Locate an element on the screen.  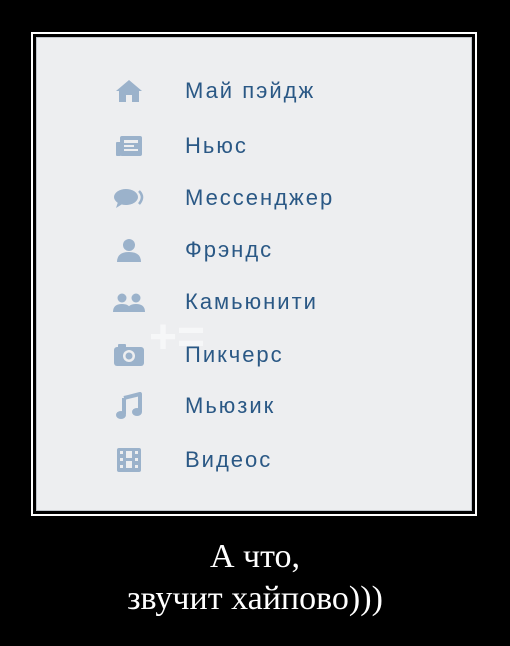
menu-item-friends: Фрэндс is located at coordinates (254, 250).